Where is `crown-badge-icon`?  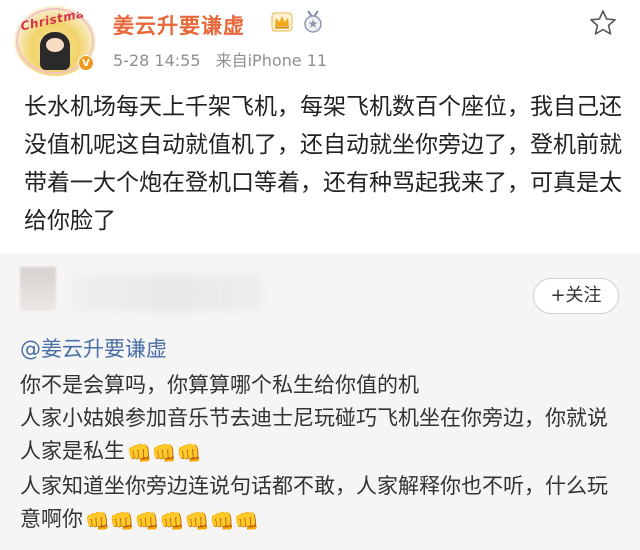
crown-badge-icon is located at coordinates (282, 22).